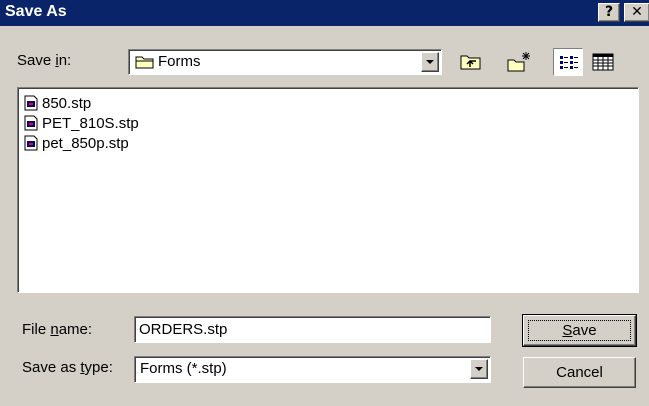 This screenshot has width=649, height=406. I want to click on new-folder-icon, so click(519, 64).